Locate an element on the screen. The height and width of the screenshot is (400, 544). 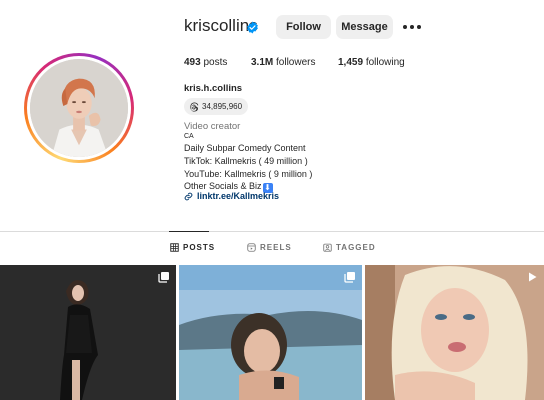
message-button: Message is located at coordinates (364, 27).